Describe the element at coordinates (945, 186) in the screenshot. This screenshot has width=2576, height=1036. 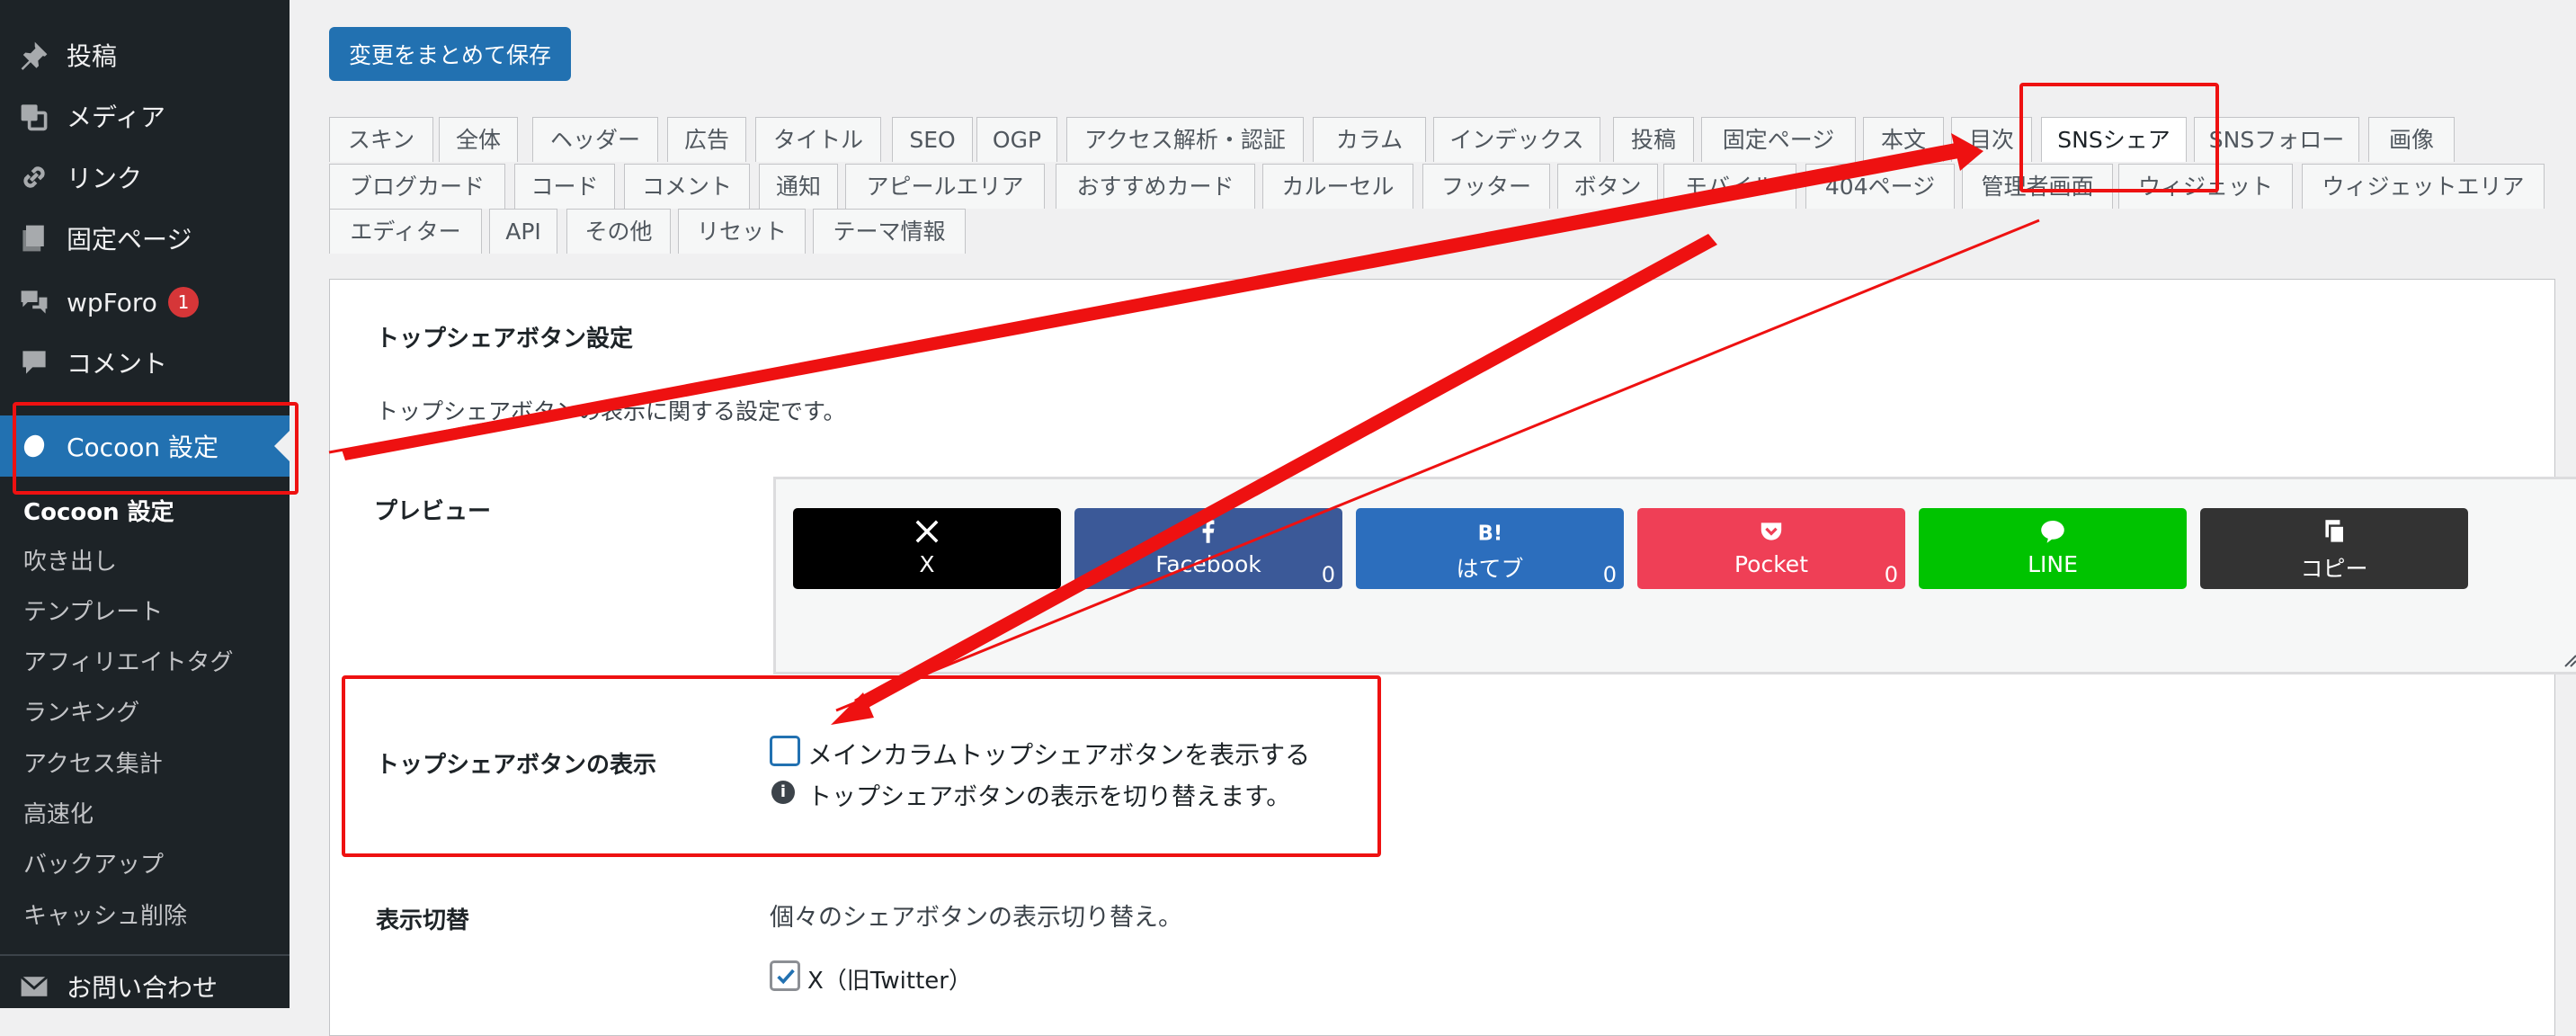
I see `tab-appeal-area: アピールエリア` at that location.